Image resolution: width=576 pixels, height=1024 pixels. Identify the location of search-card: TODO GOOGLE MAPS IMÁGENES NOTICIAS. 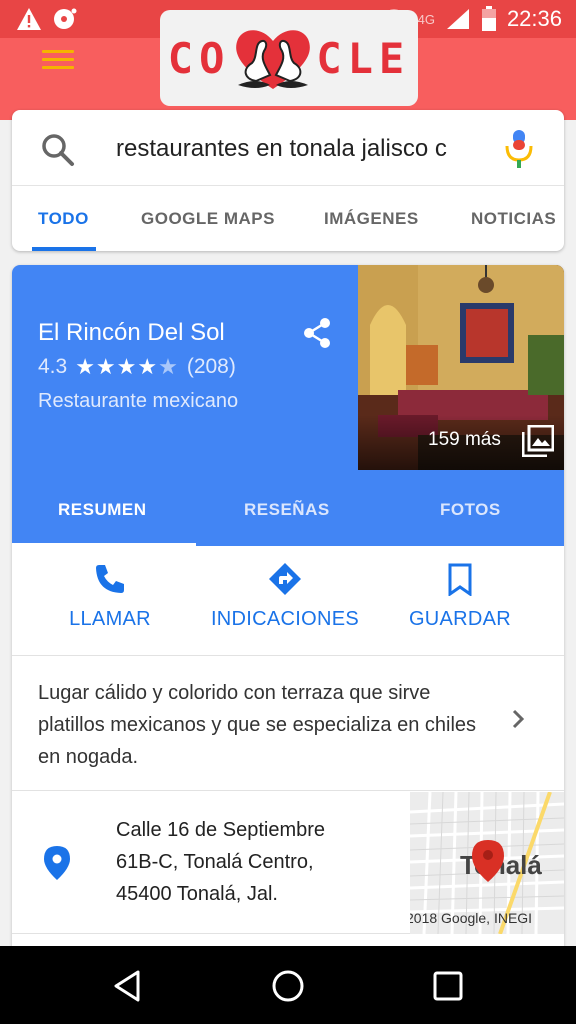
(288, 180).